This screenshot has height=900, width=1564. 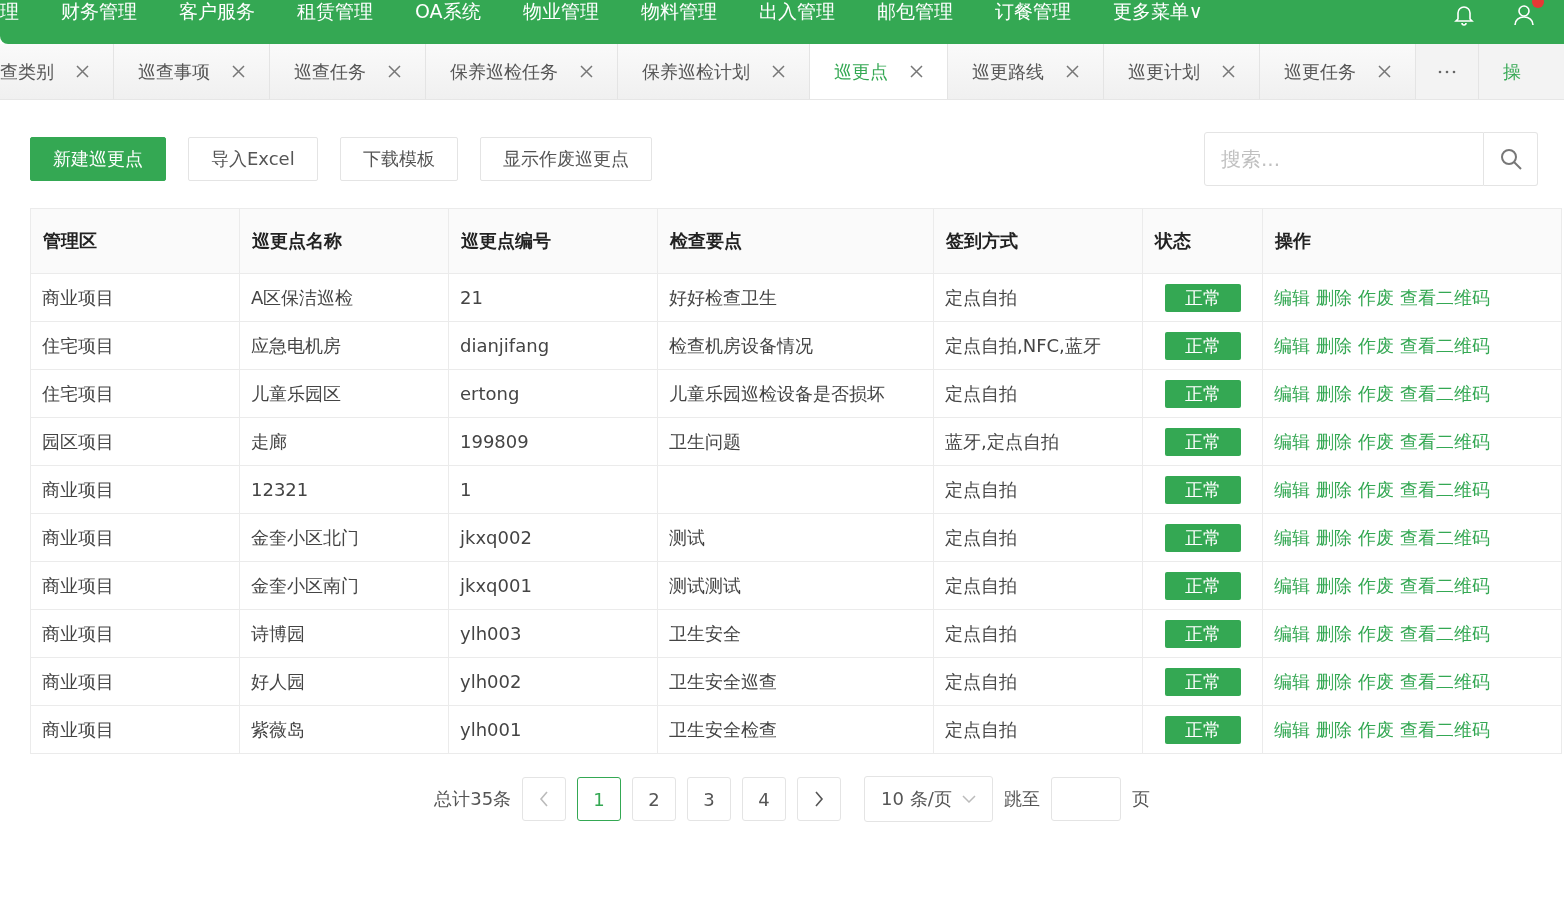 What do you see at coordinates (19, 11) in the screenshot?
I see `menu-item: 理` at bounding box center [19, 11].